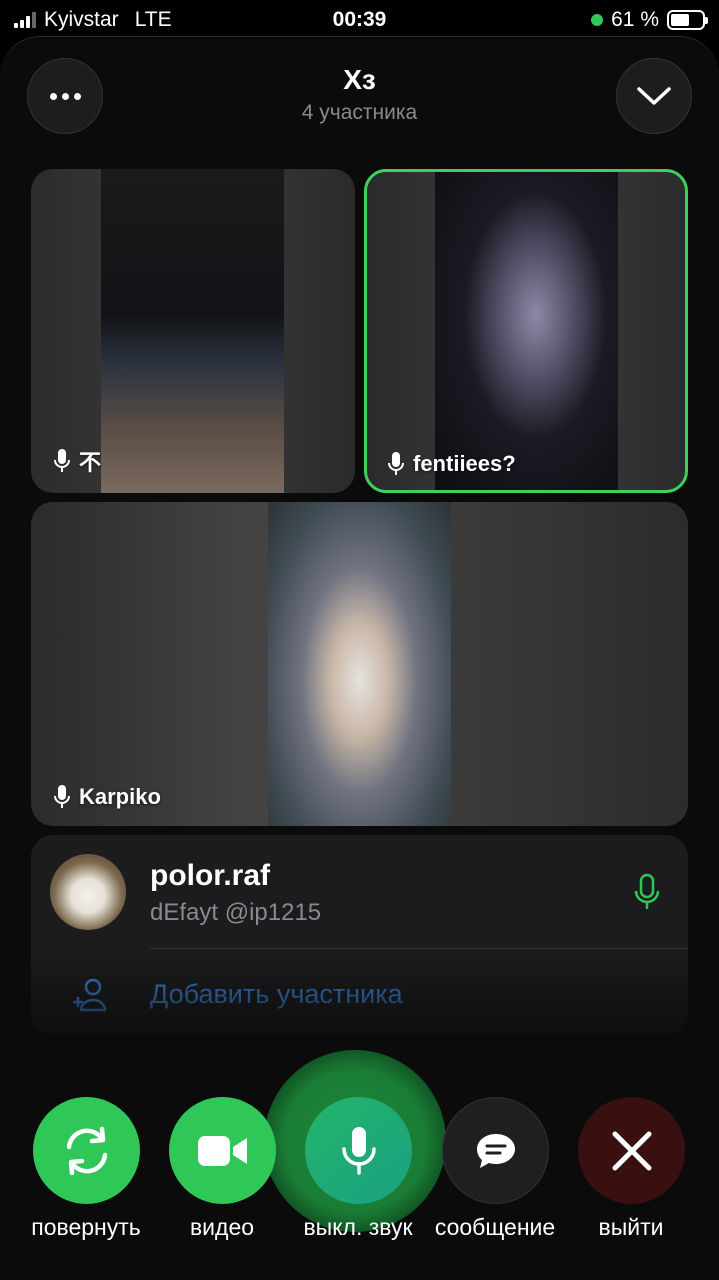  Describe the element at coordinates (77, 461) in the screenshot. I see `tile-label-1: 不` at that location.